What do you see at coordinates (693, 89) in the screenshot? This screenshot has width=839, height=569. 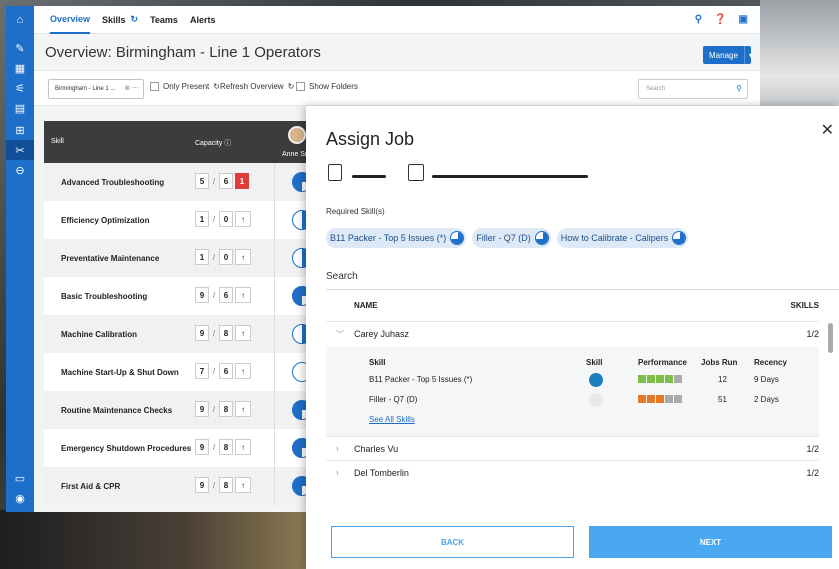 I see `overview-search-input: Search ⚲` at bounding box center [693, 89].